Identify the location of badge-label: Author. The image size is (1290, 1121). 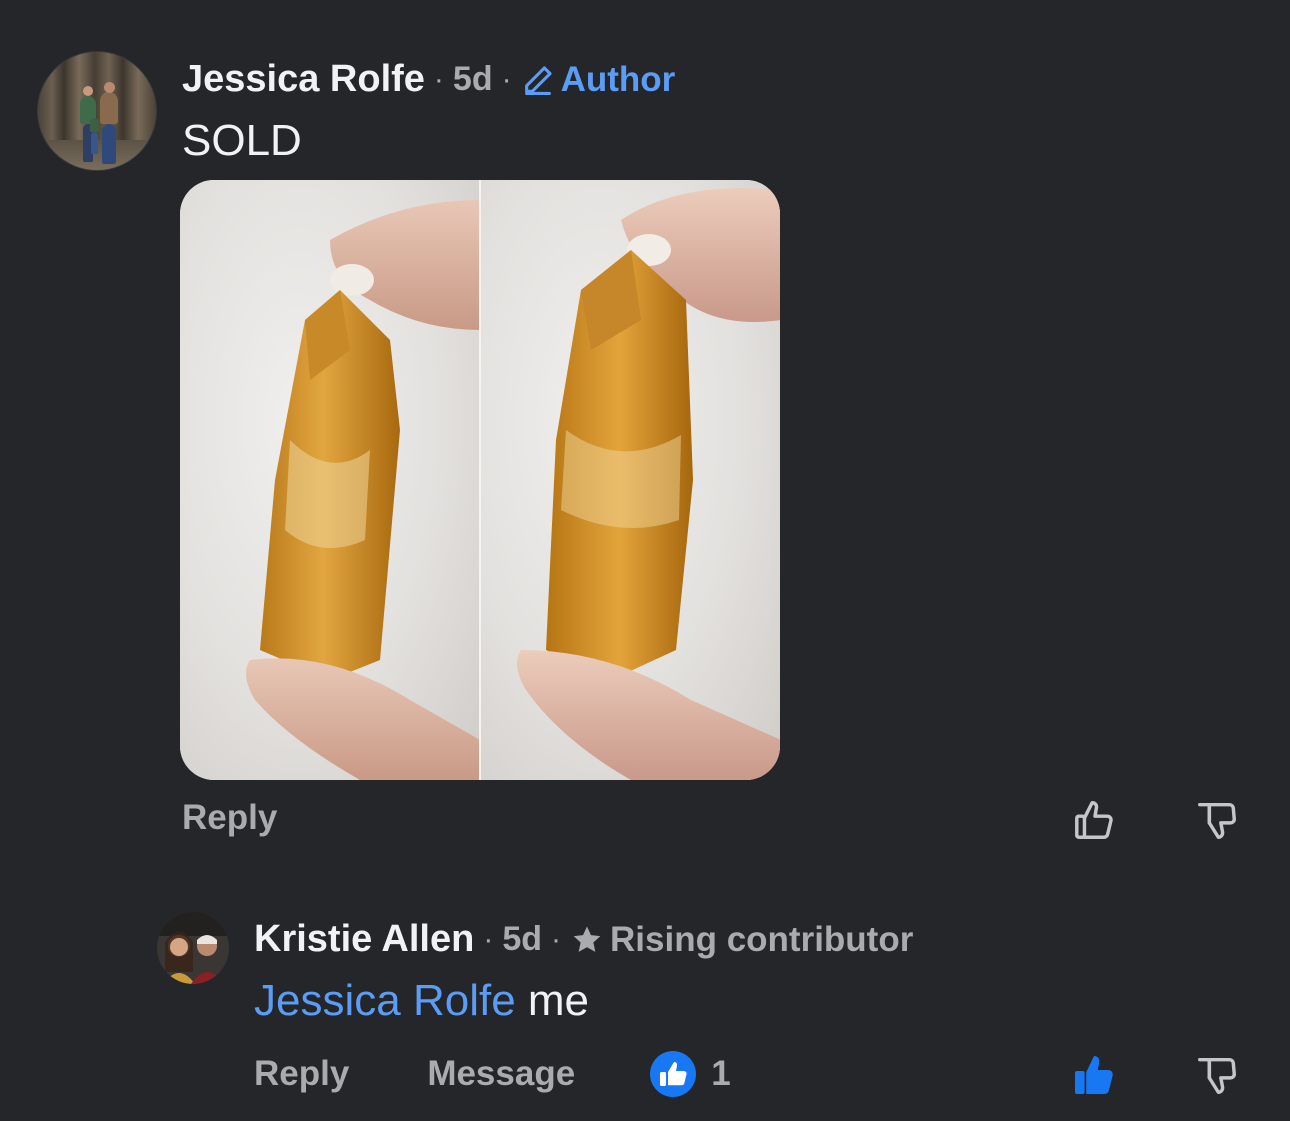
(618, 79).